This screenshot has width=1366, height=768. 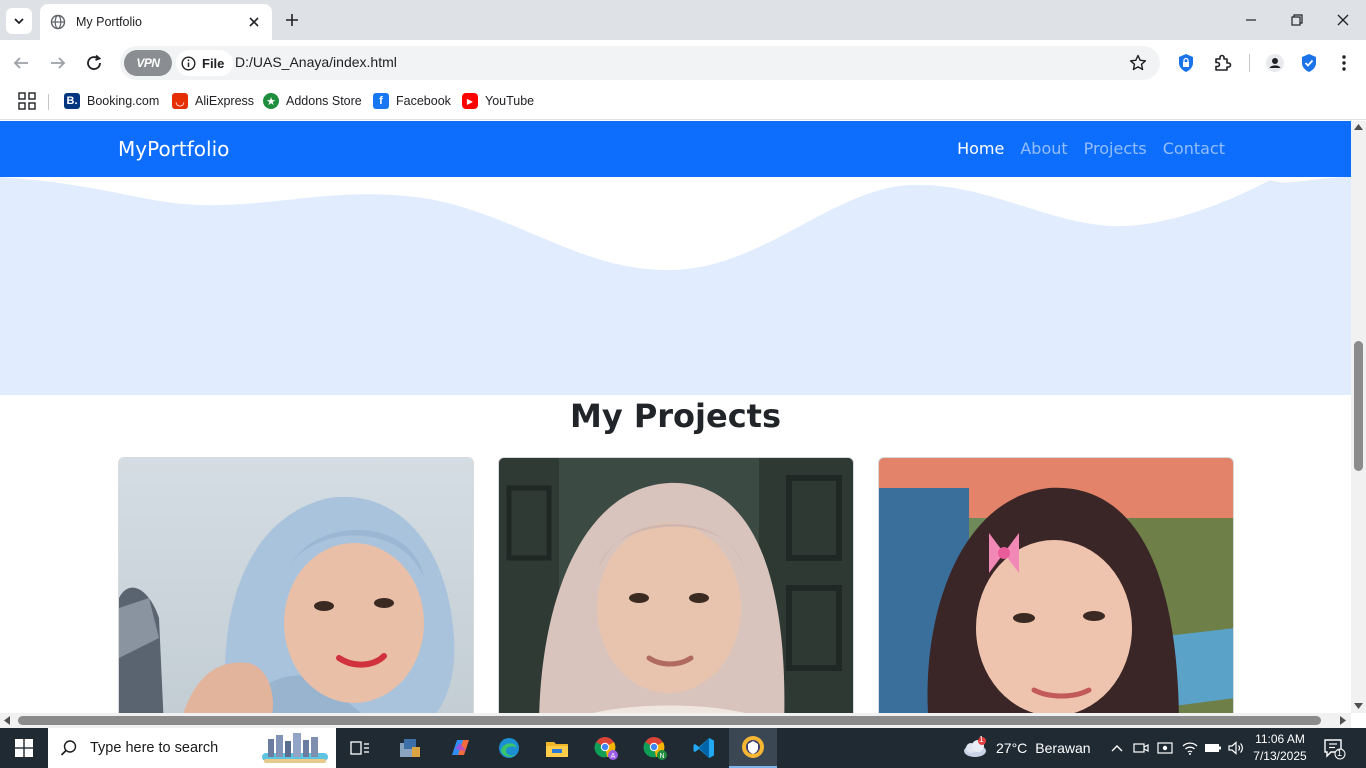 What do you see at coordinates (292, 20) in the screenshot?
I see `new-tab-icon` at bounding box center [292, 20].